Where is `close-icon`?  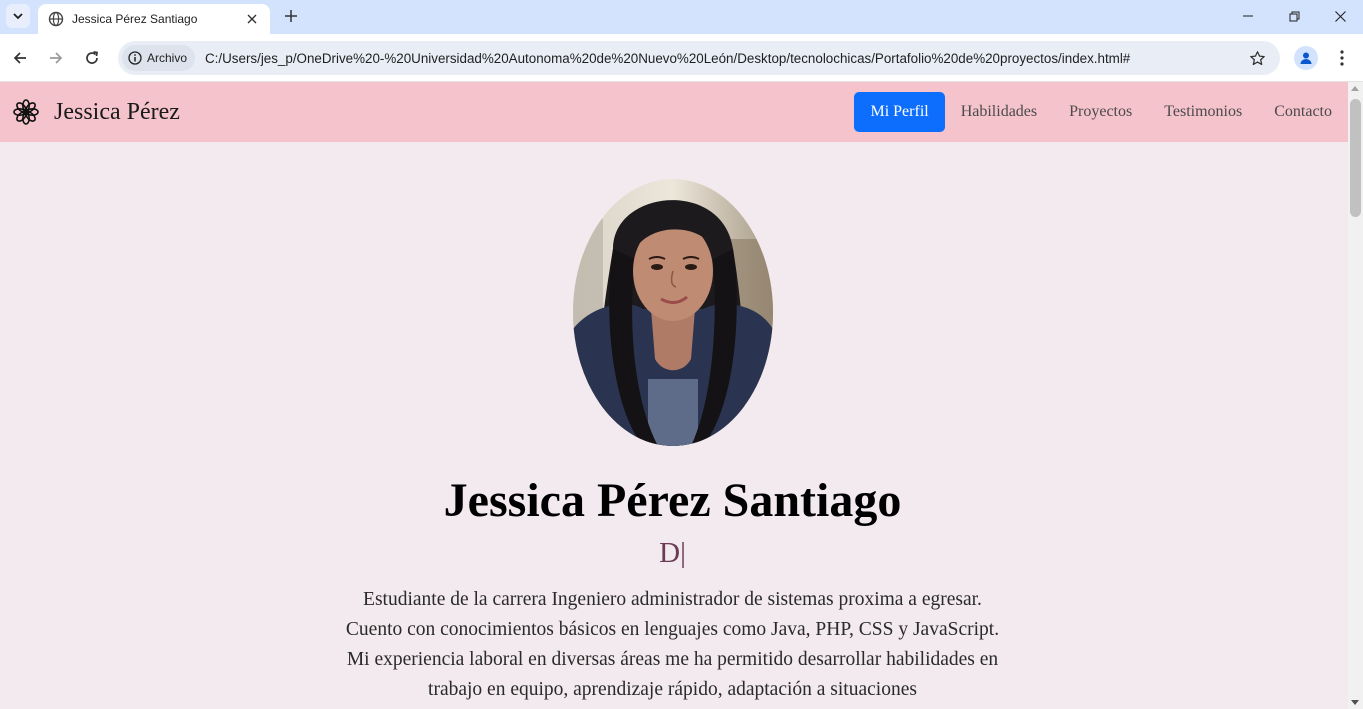 close-icon is located at coordinates (252, 19).